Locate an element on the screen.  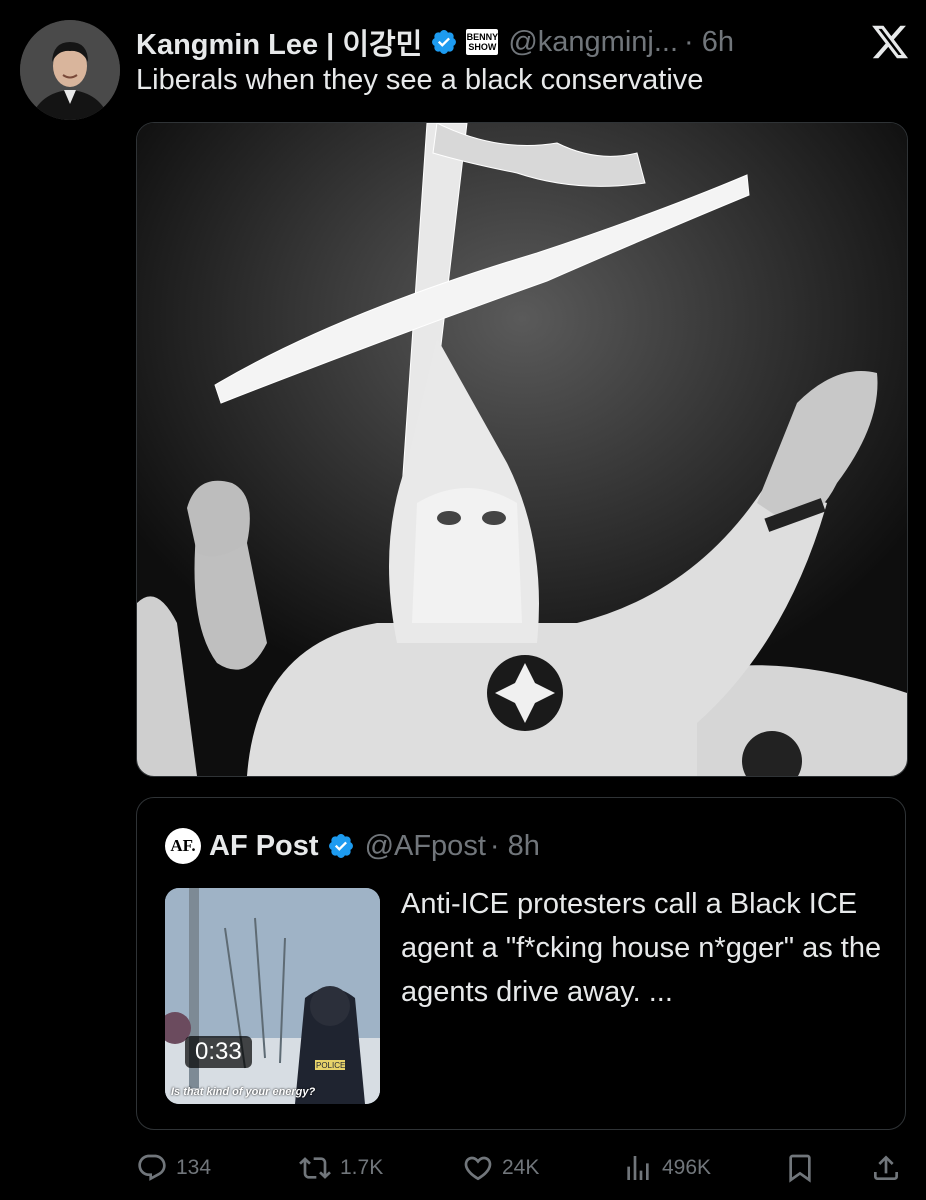
video-caption: Is that kind of your energy? is located at coordinates (243, 1092).